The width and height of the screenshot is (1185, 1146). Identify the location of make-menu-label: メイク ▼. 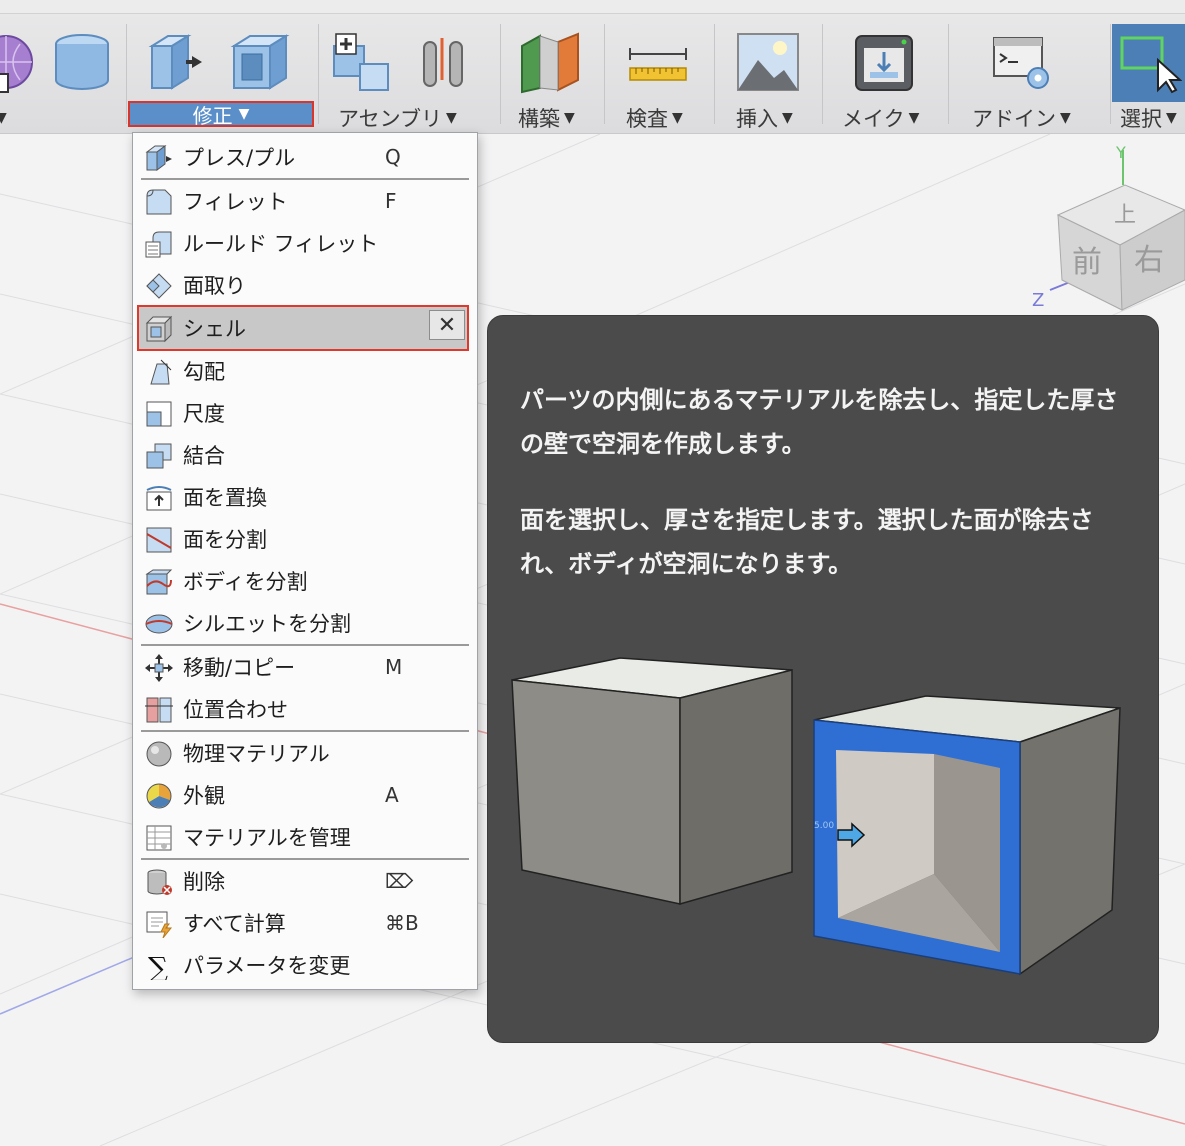
(880, 118).